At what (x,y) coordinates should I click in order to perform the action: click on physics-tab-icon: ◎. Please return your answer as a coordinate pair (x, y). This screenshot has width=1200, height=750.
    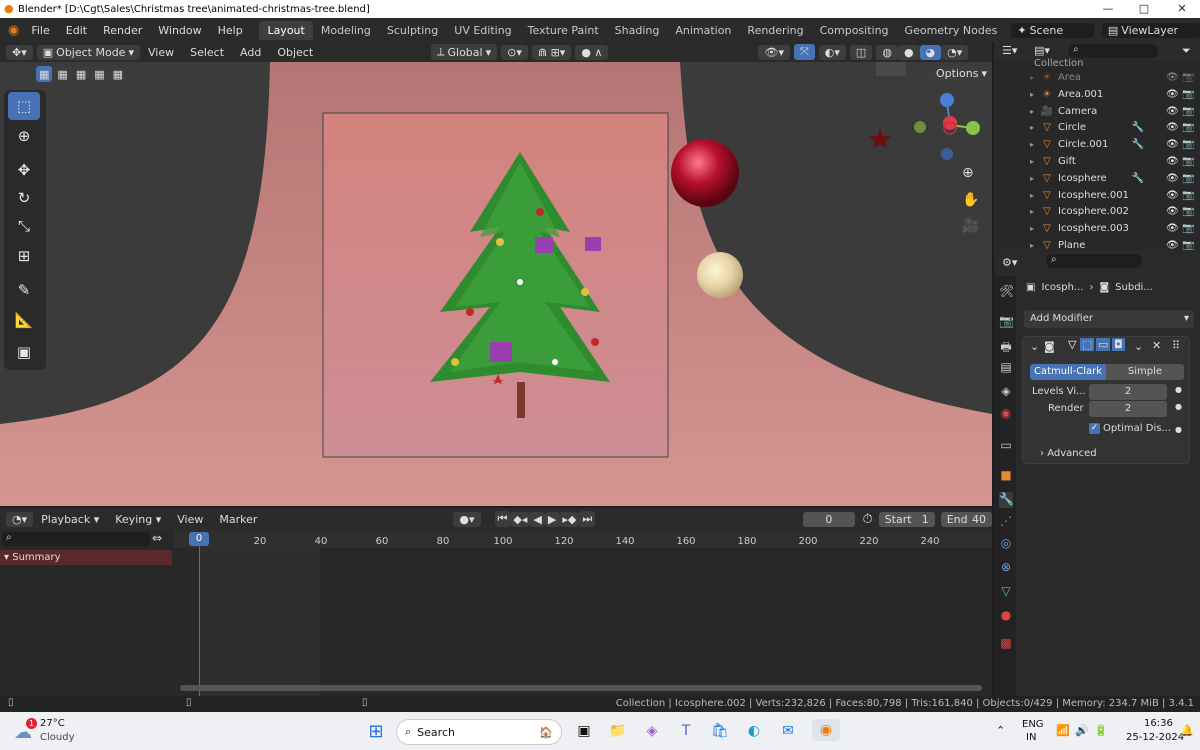
    Looking at the image, I should click on (1006, 544).